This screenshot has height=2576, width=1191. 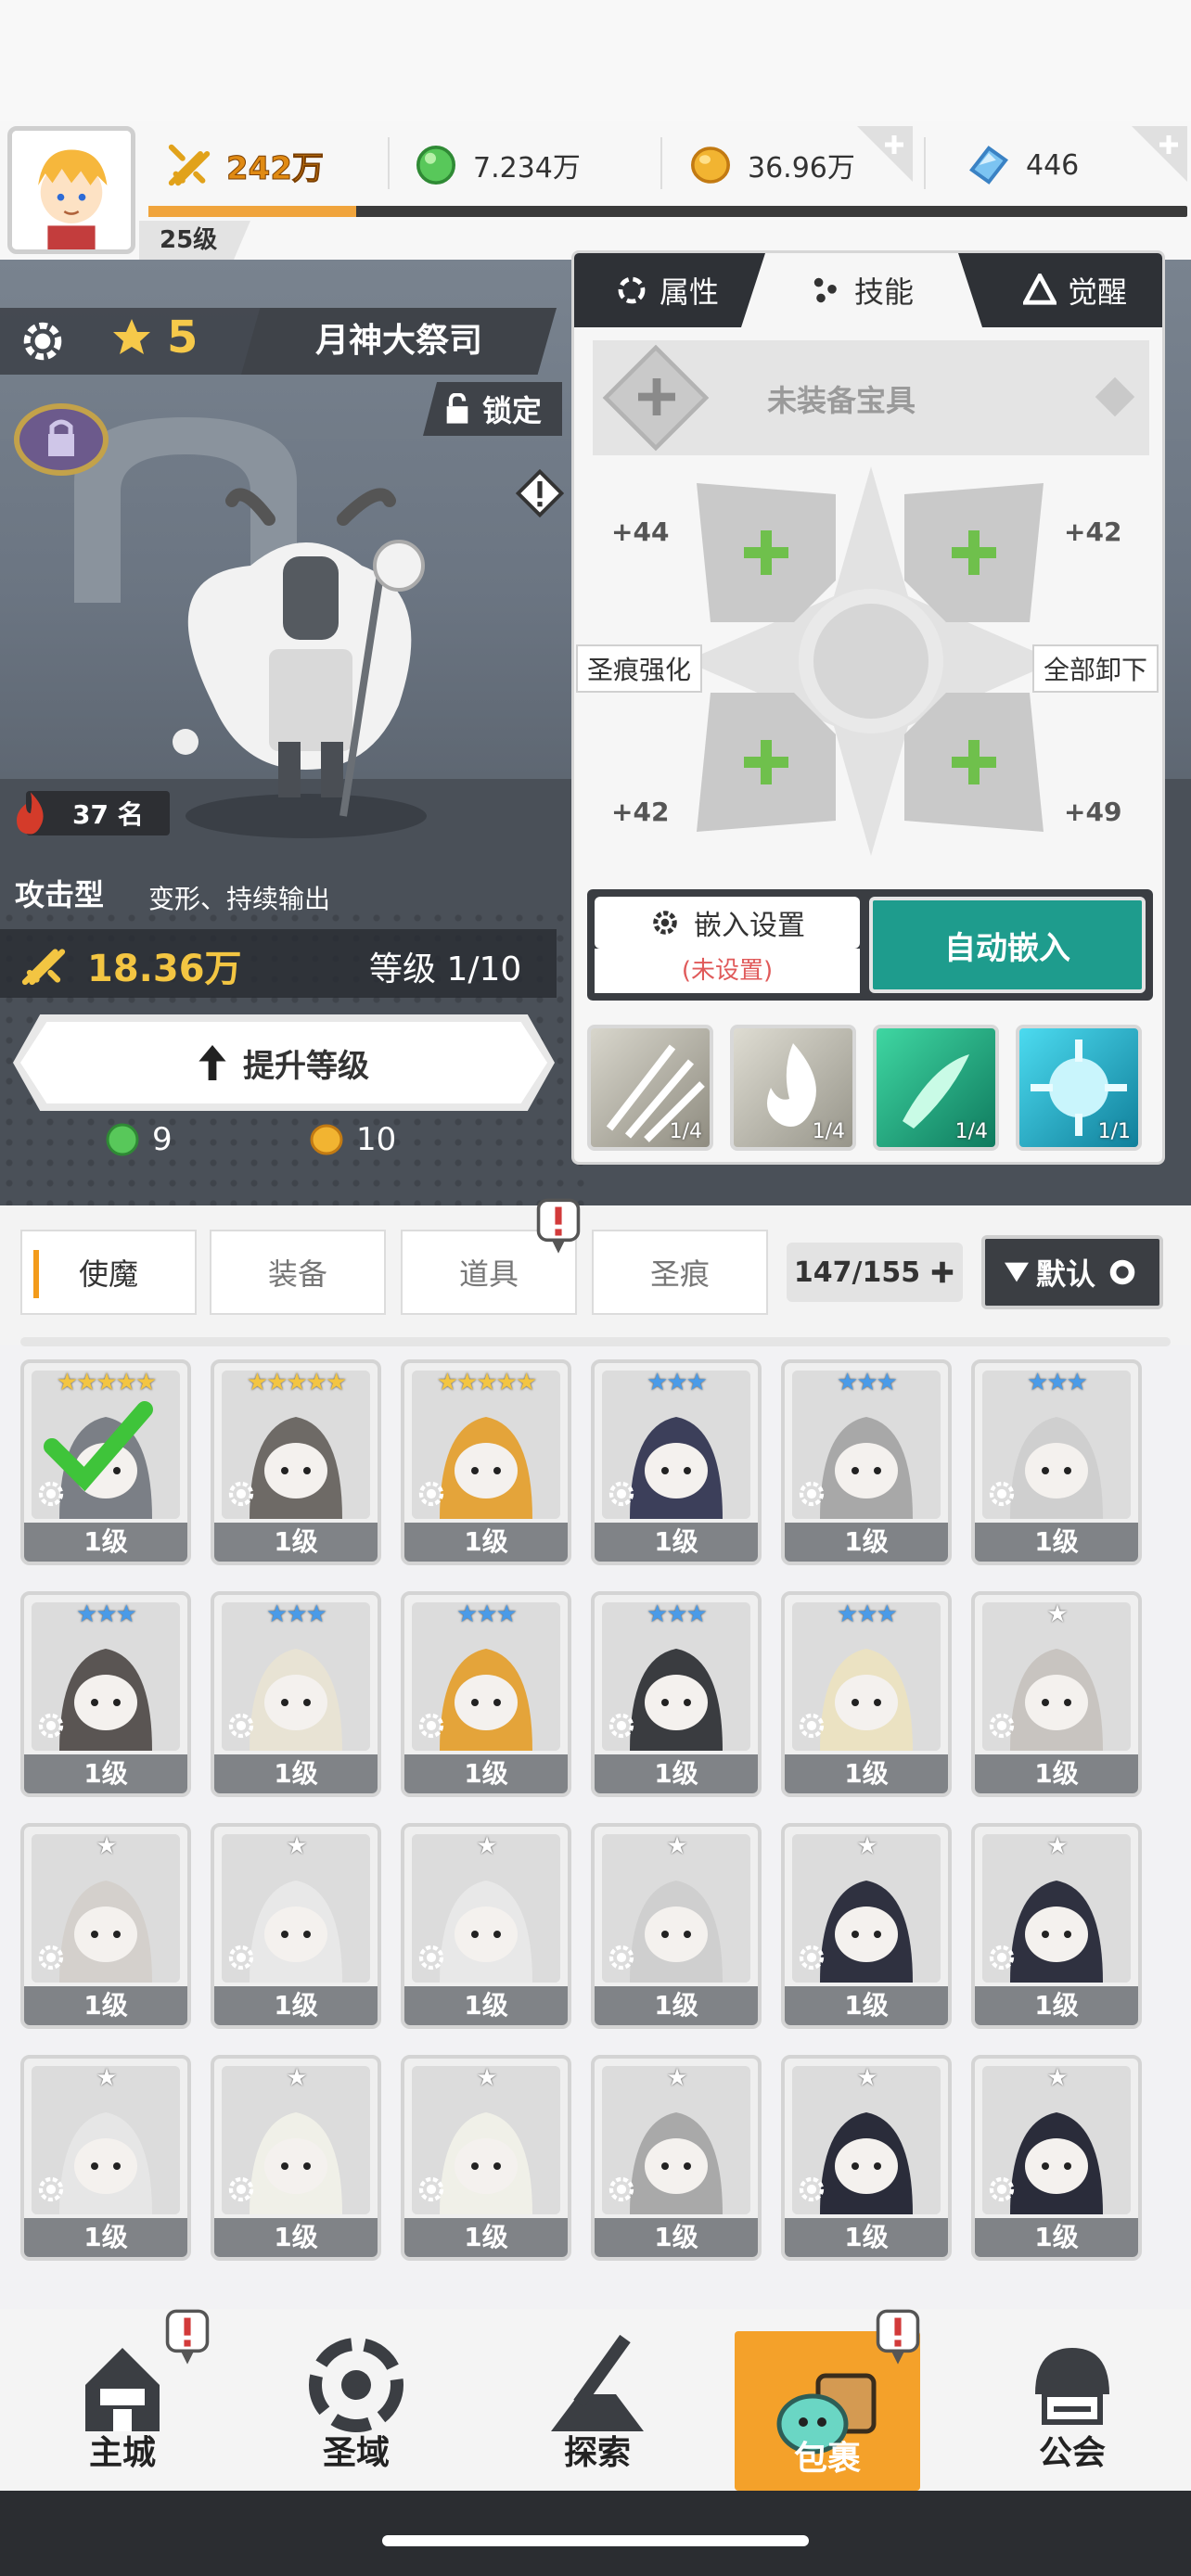 I want to click on tab-skills: 技能, so click(x=861, y=290).